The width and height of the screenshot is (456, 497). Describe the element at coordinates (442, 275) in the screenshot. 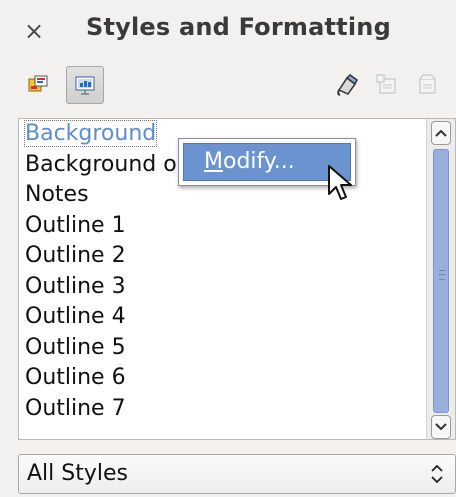

I see `grip-icon` at that location.